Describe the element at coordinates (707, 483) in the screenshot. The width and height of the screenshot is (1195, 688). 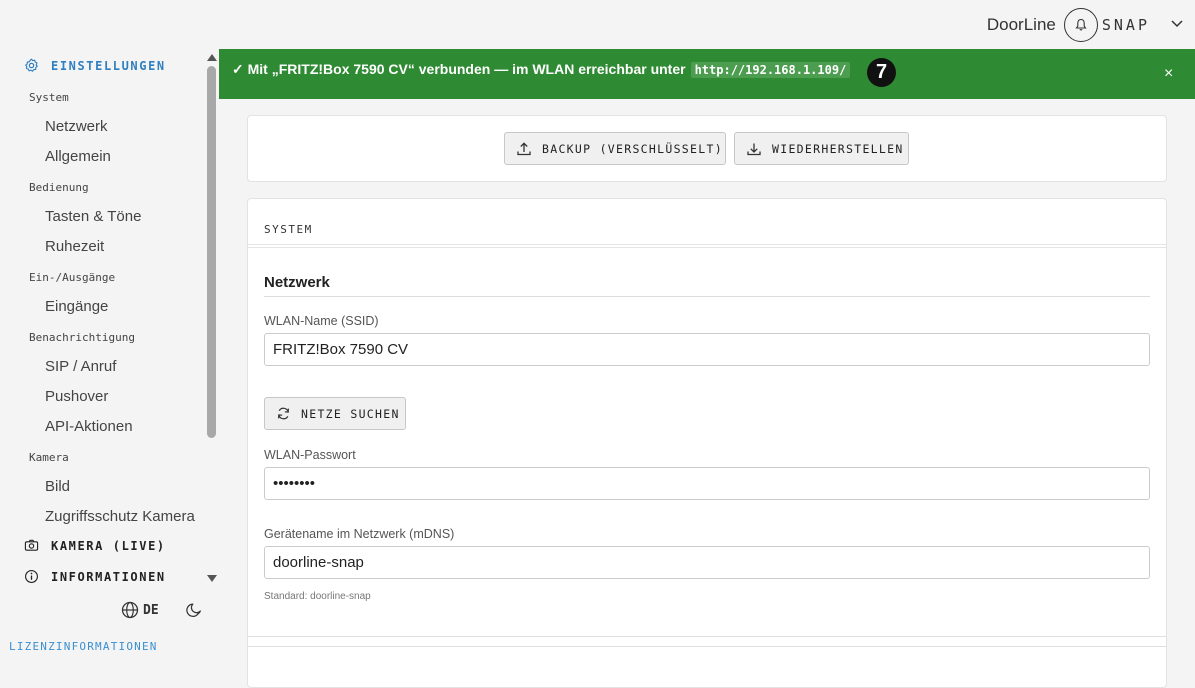
I see `password-input` at that location.